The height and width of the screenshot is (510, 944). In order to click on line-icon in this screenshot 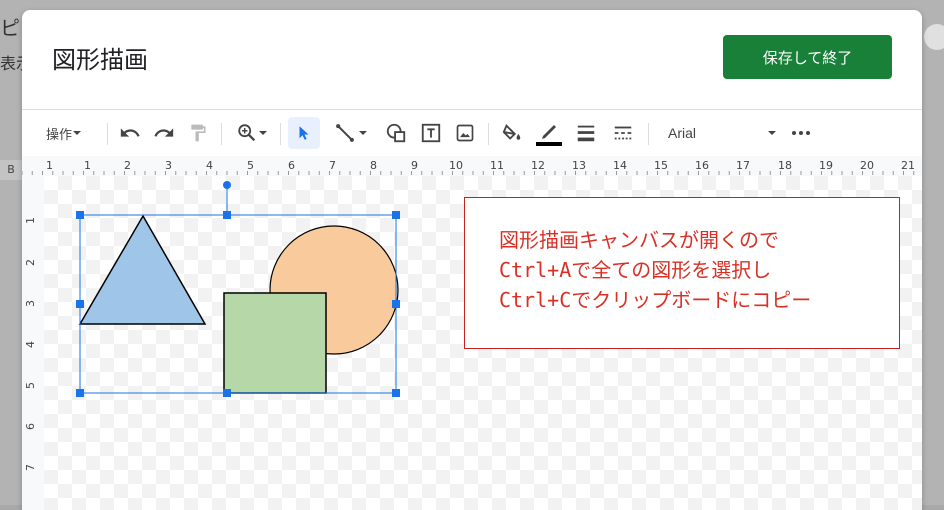, I will do `click(345, 133)`.